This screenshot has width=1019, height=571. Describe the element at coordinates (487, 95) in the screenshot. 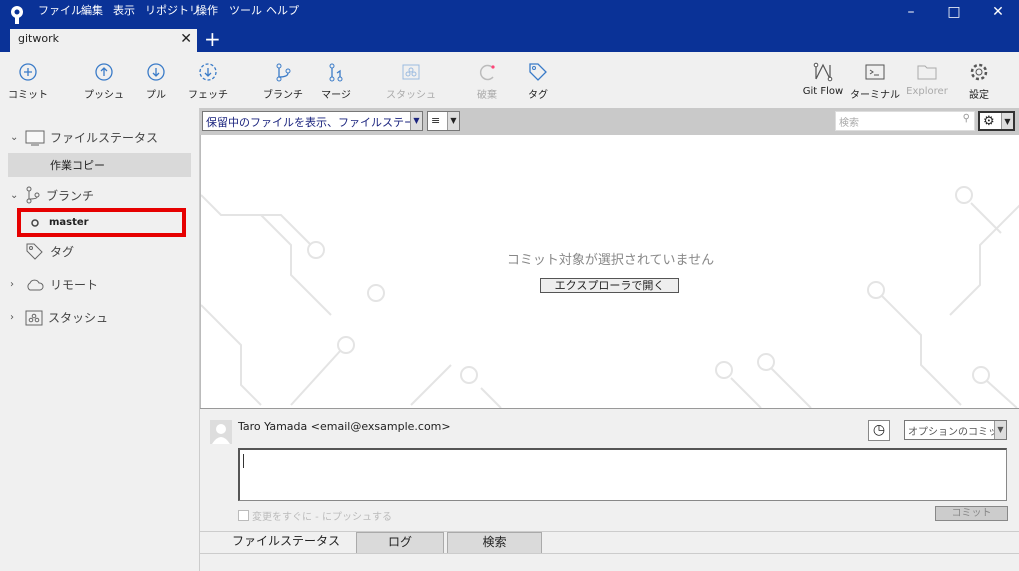

I see `discard-label: 破棄` at that location.